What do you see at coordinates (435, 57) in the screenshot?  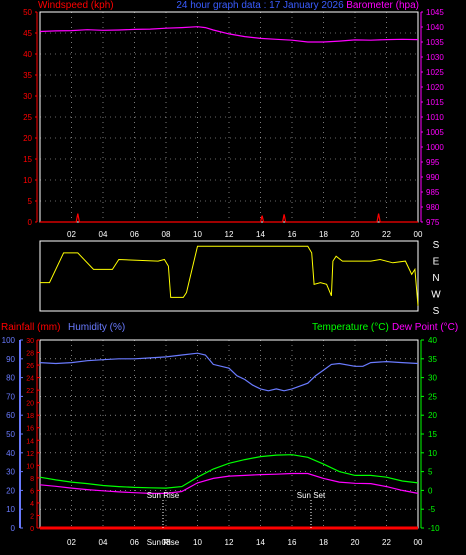 I see `barometer-tick-label: 1030` at bounding box center [435, 57].